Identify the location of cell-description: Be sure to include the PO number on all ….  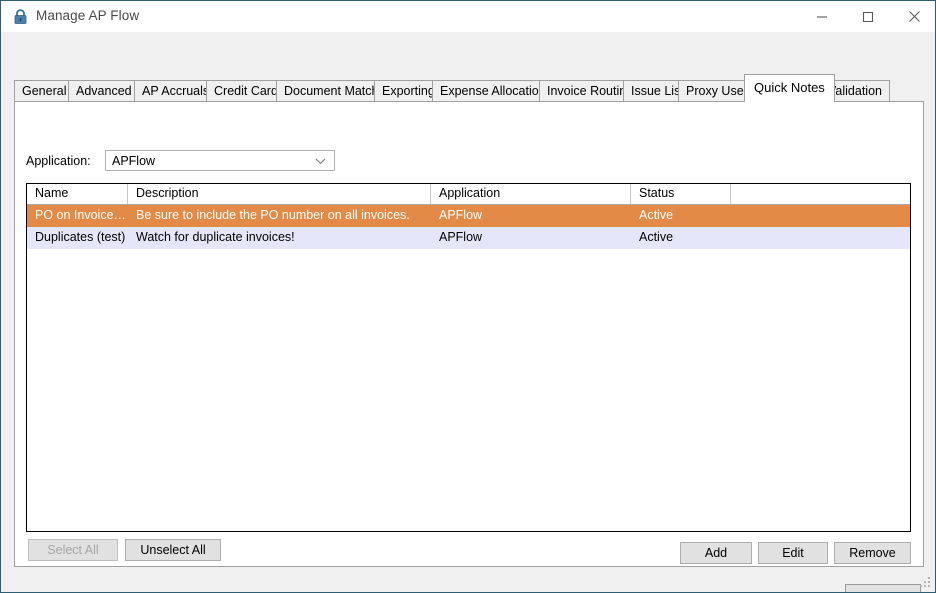
(273, 215).